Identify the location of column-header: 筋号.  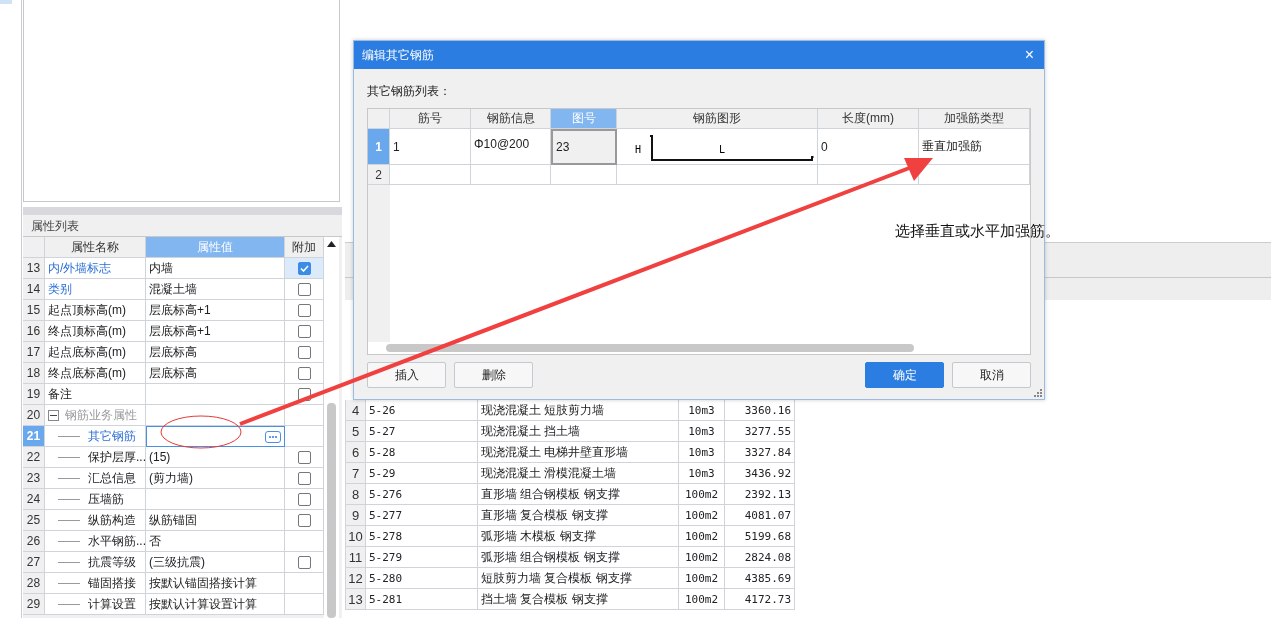
(430, 119).